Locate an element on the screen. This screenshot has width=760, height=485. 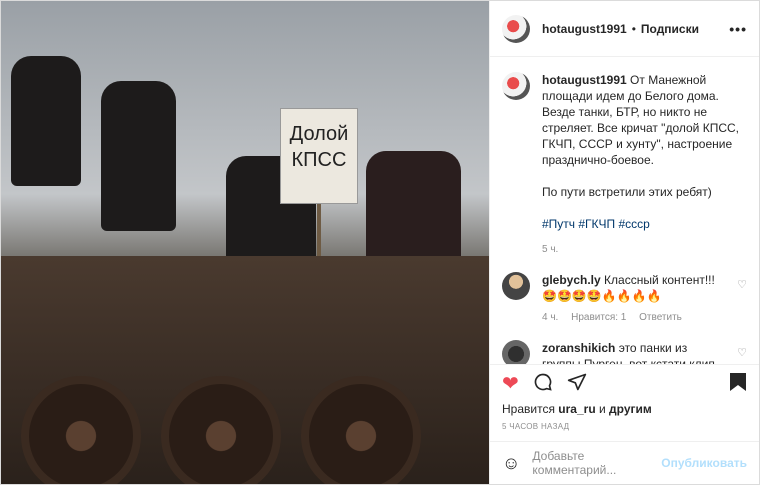
comment-time: 4 ч. is located at coordinates (550, 317).